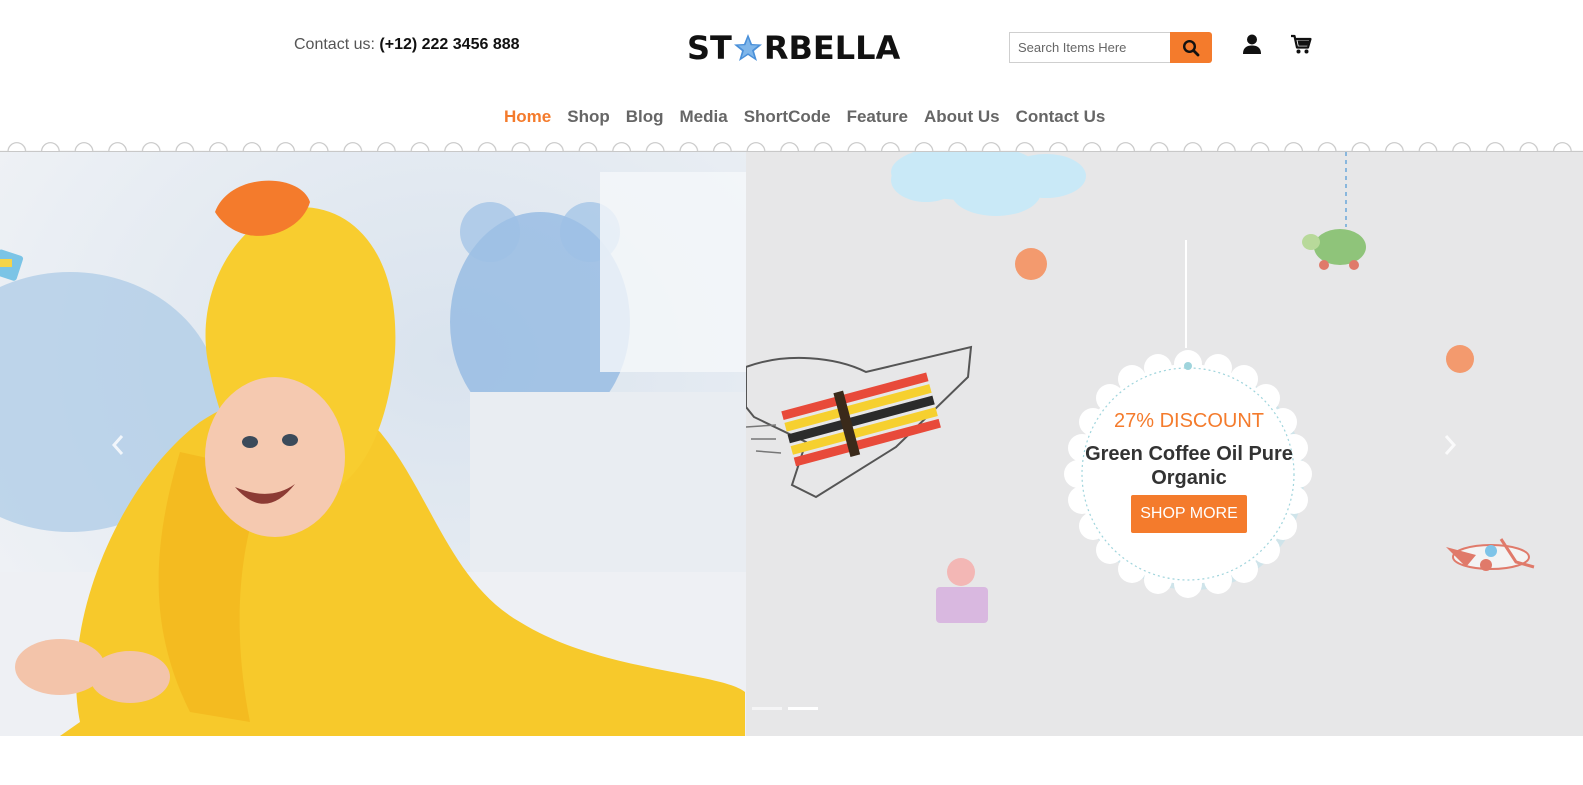 The height and width of the screenshot is (785, 1583). I want to click on slider-indicators, so click(785, 708).